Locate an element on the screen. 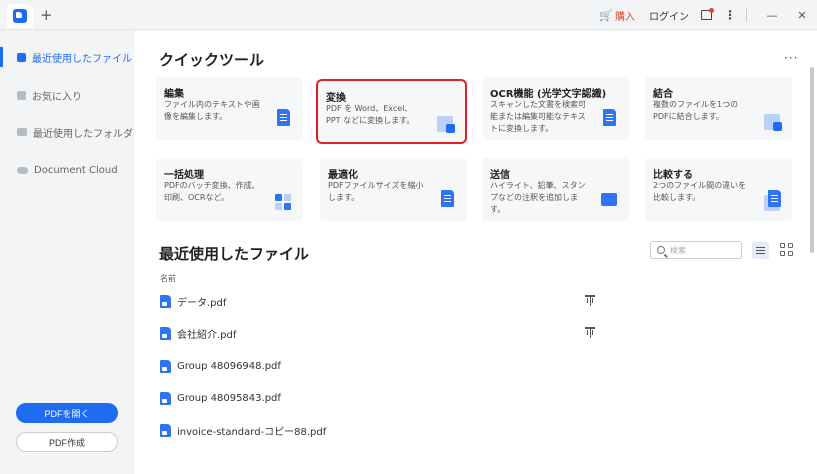 Image resolution: width=817 pixels, height=474 pixels. file-name: Group 48095843.pdf is located at coordinates (229, 398).